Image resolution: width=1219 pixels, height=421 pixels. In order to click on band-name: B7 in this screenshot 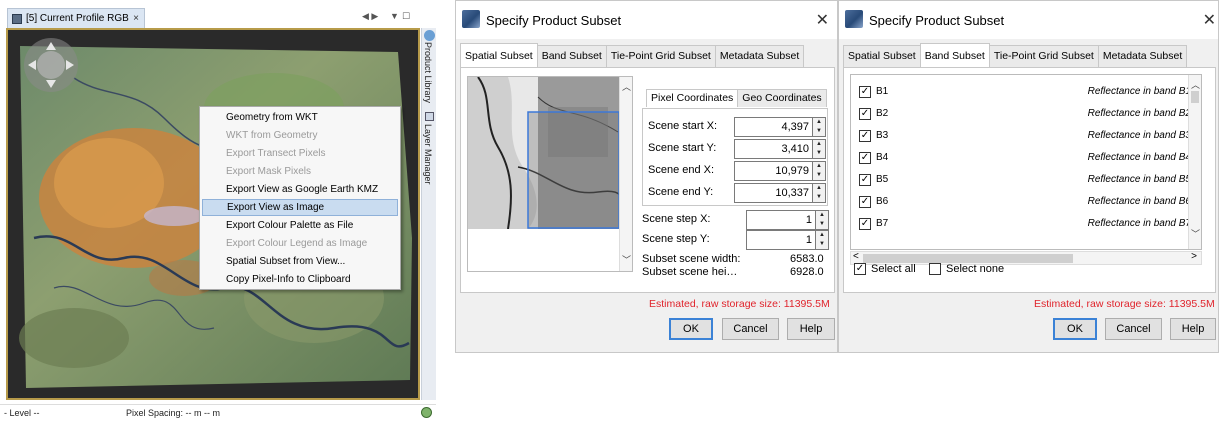, I will do `click(882, 223)`.